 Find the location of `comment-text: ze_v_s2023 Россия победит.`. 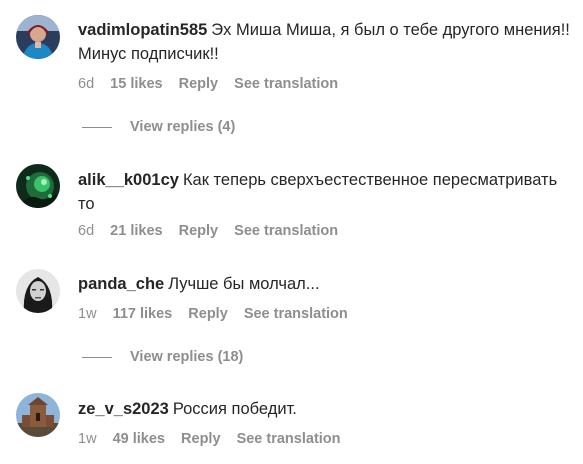

comment-text: ze_v_s2023 Россия победит. is located at coordinates (325, 409).